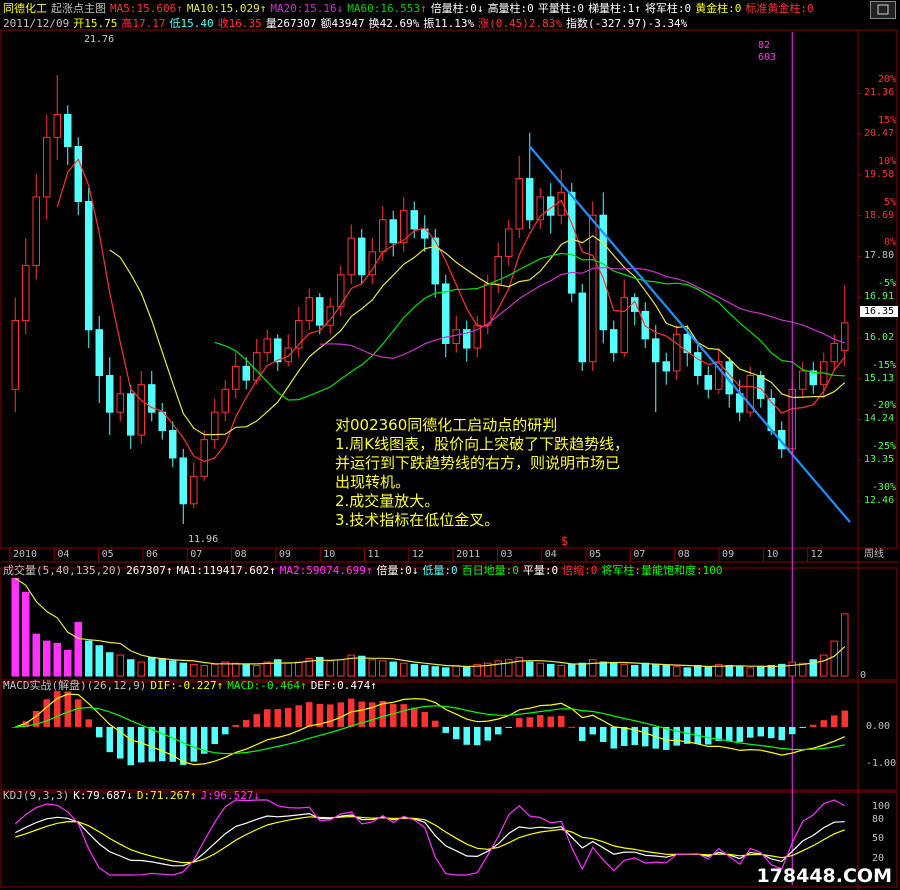  What do you see at coordinates (75, 685) in the screenshot?
I see `header-field: MACD实战(解盘)(26,12,9)` at bounding box center [75, 685].